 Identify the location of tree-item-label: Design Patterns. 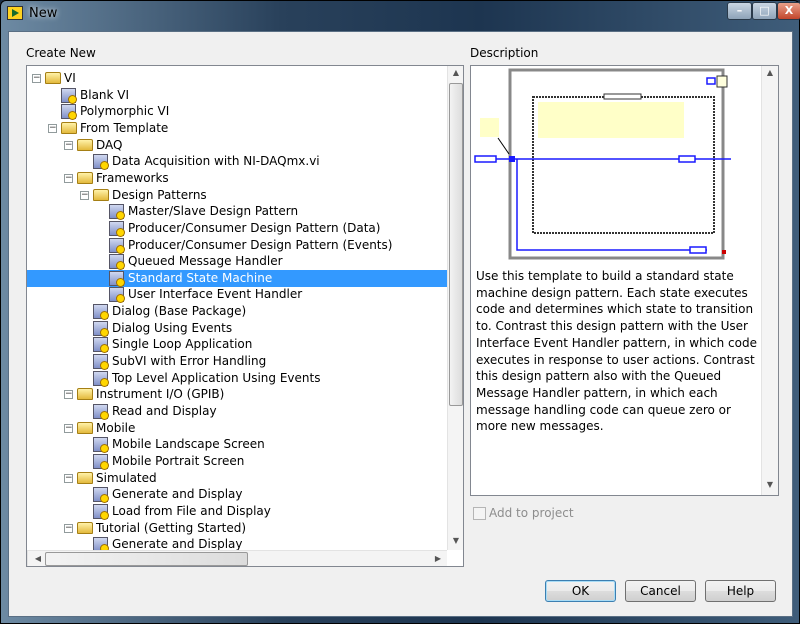
(159, 194).